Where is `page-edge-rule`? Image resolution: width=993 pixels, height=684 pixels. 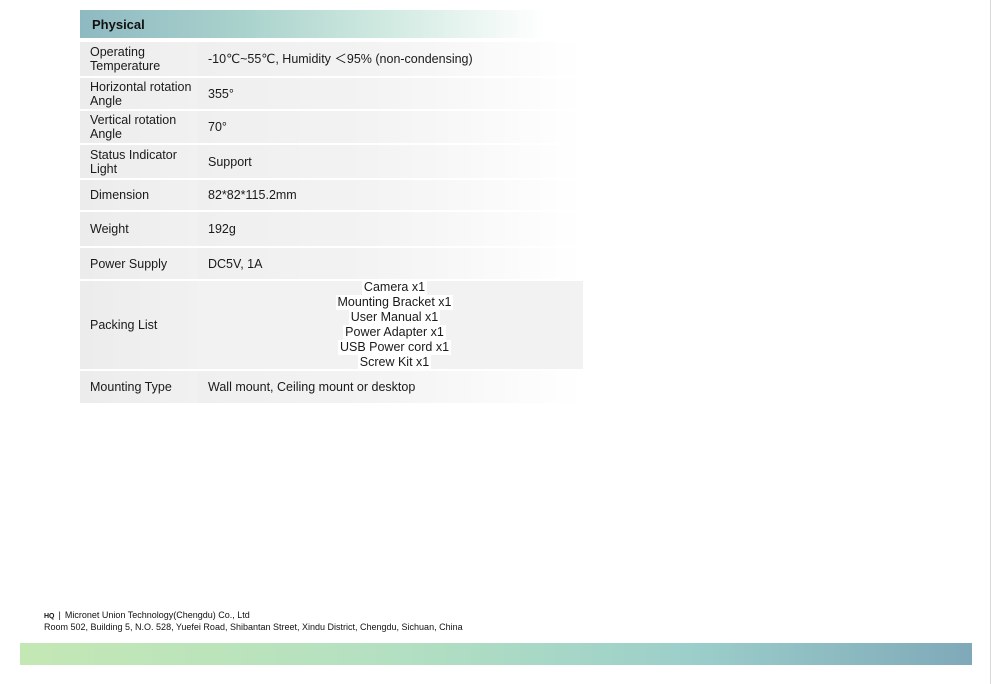
page-edge-rule is located at coordinates (990, 342).